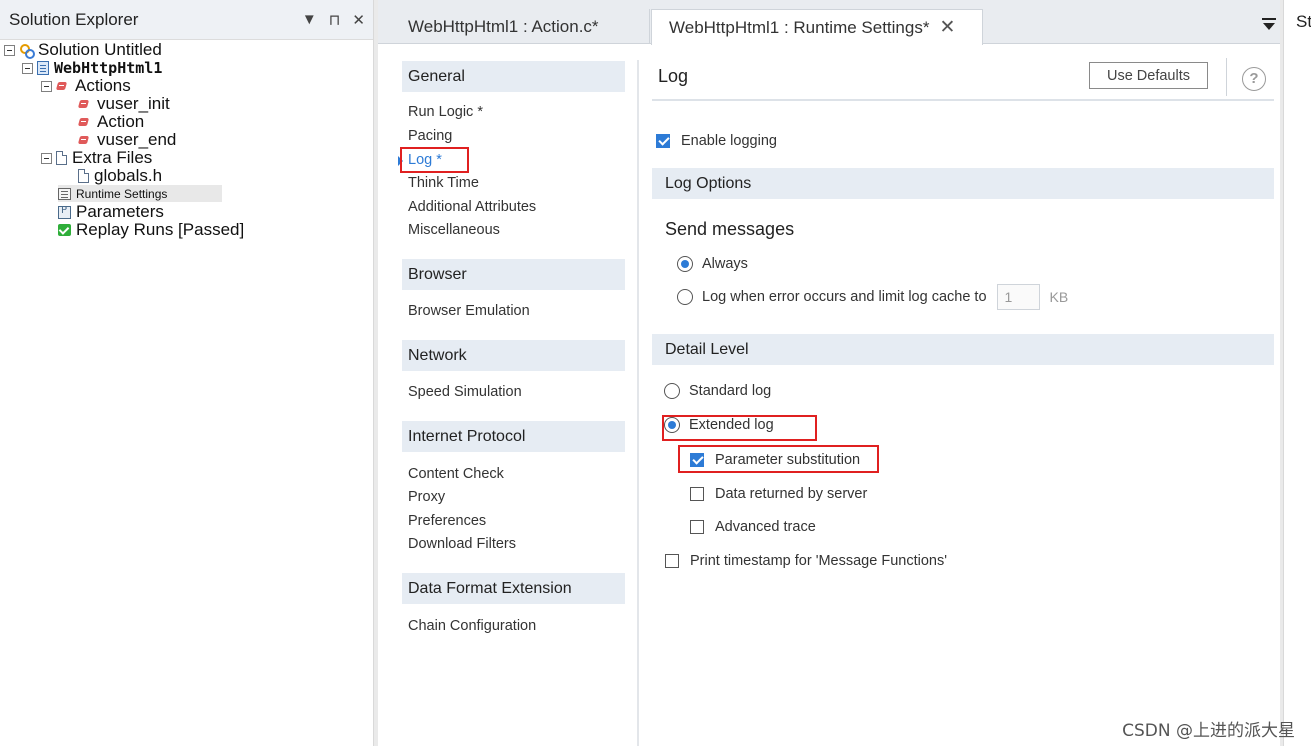 This screenshot has width=1311, height=746. What do you see at coordinates (817, 27) in the screenshot?
I see `tab-runtime-settings: WebHttpHtml1 : Runtime Settings* ✕` at bounding box center [817, 27].